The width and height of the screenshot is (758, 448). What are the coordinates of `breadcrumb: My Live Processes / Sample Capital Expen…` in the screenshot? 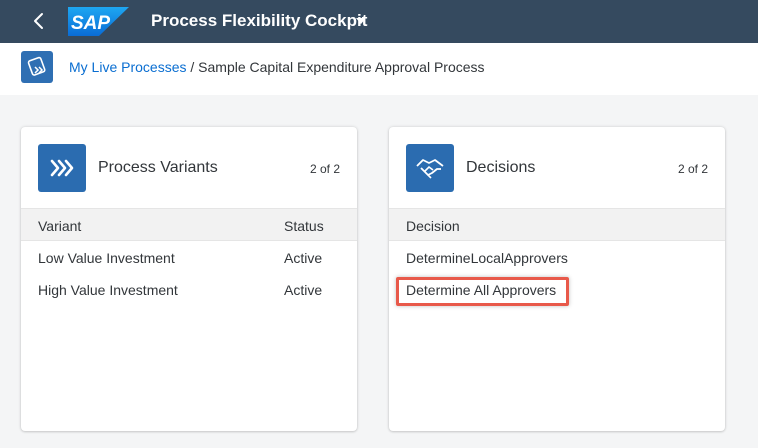 It's located at (277, 67).